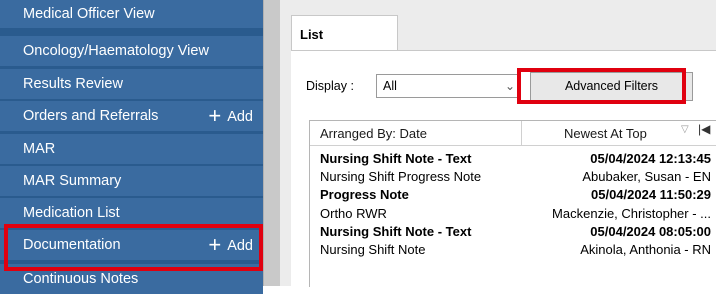  I want to click on sort-triangle-icon: ▽, so click(685, 129).